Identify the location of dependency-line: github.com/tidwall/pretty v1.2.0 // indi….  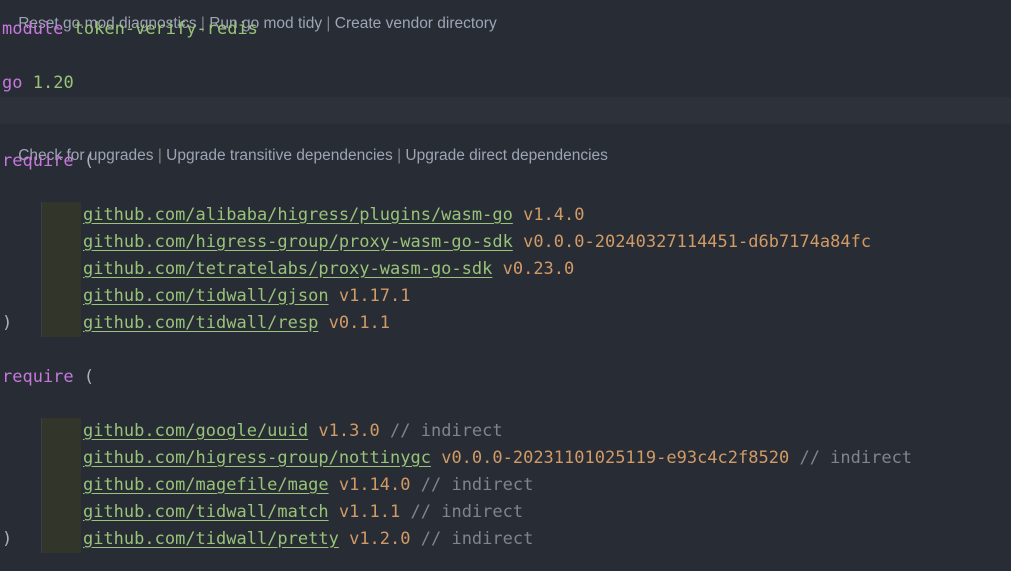
(505, 526).